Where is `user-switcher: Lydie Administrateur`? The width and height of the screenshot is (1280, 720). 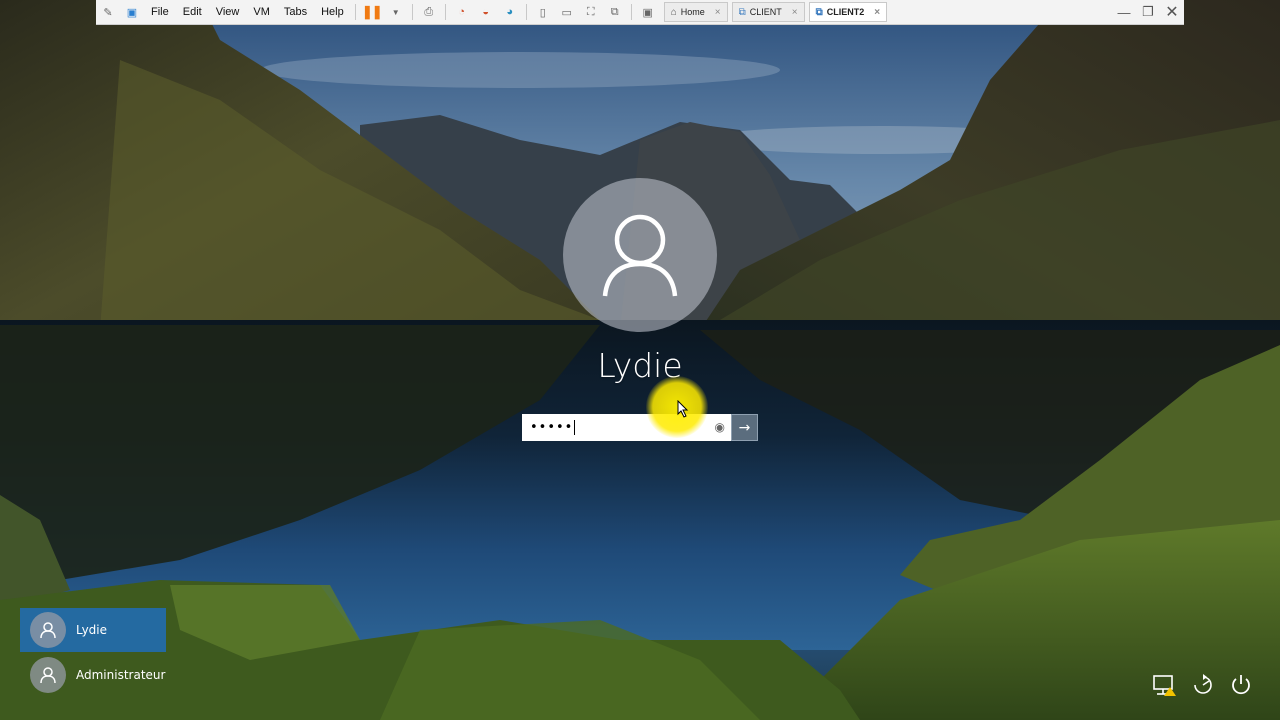 user-switcher: Lydie Administrateur is located at coordinates (93, 653).